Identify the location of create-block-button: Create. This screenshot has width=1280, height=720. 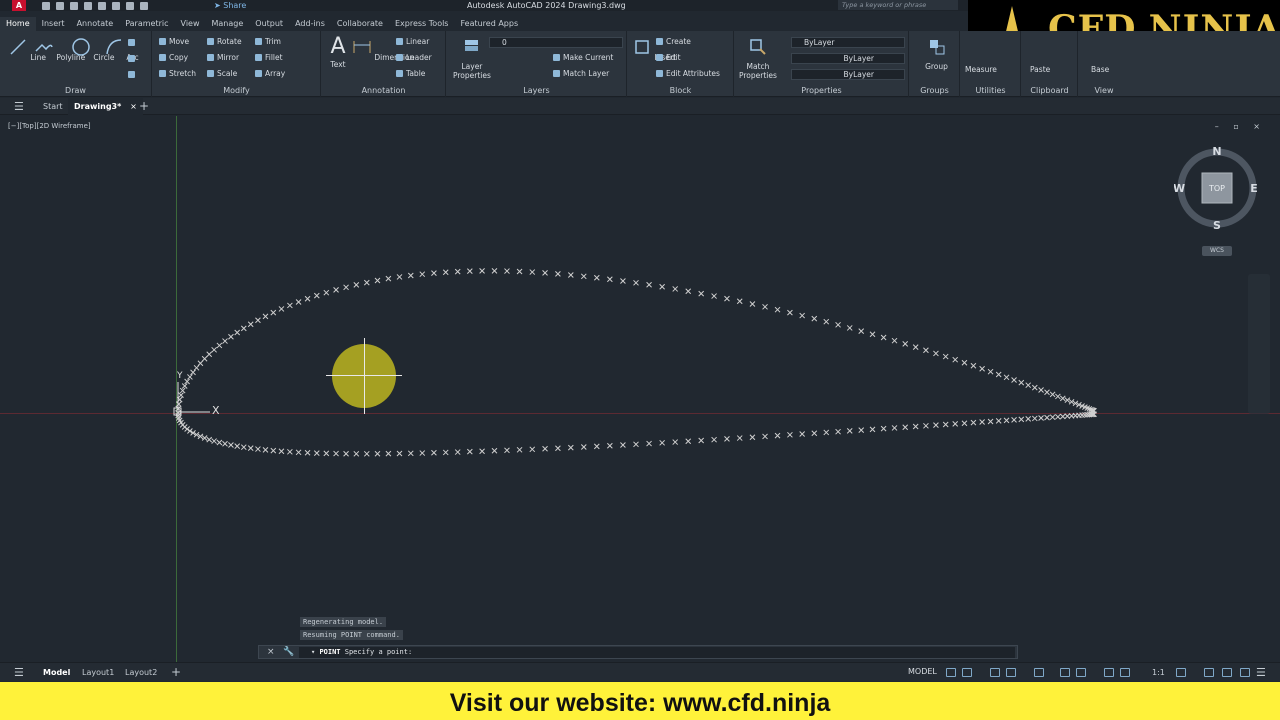
(673, 42).